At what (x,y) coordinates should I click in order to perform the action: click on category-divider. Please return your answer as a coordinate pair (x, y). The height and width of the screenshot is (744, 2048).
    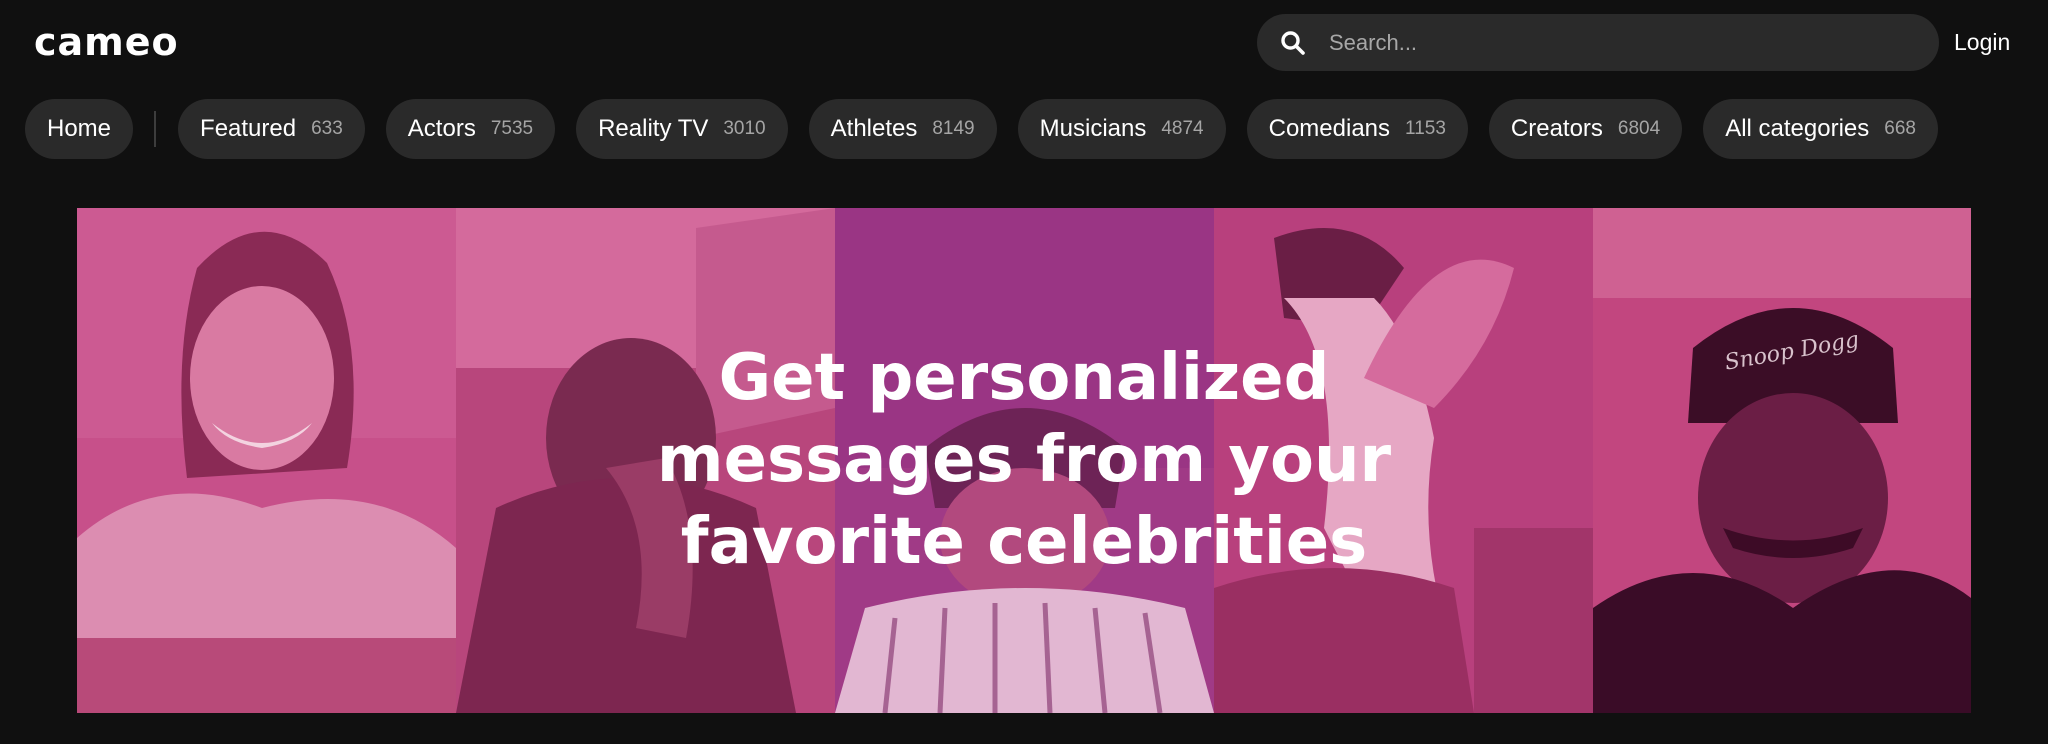
    Looking at the image, I should click on (155, 129).